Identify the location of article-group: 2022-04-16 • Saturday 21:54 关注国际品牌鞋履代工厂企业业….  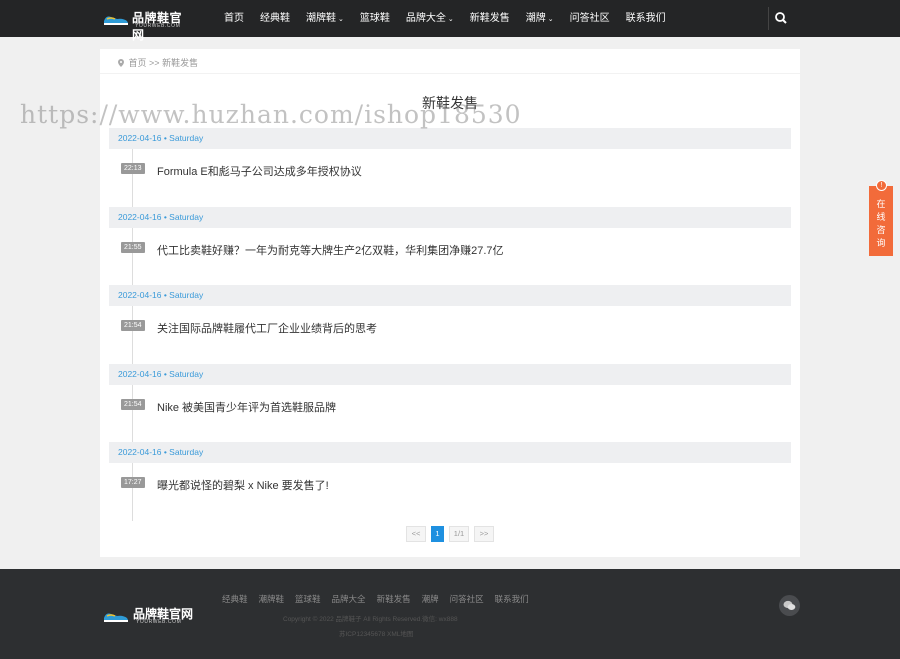
(450, 324).